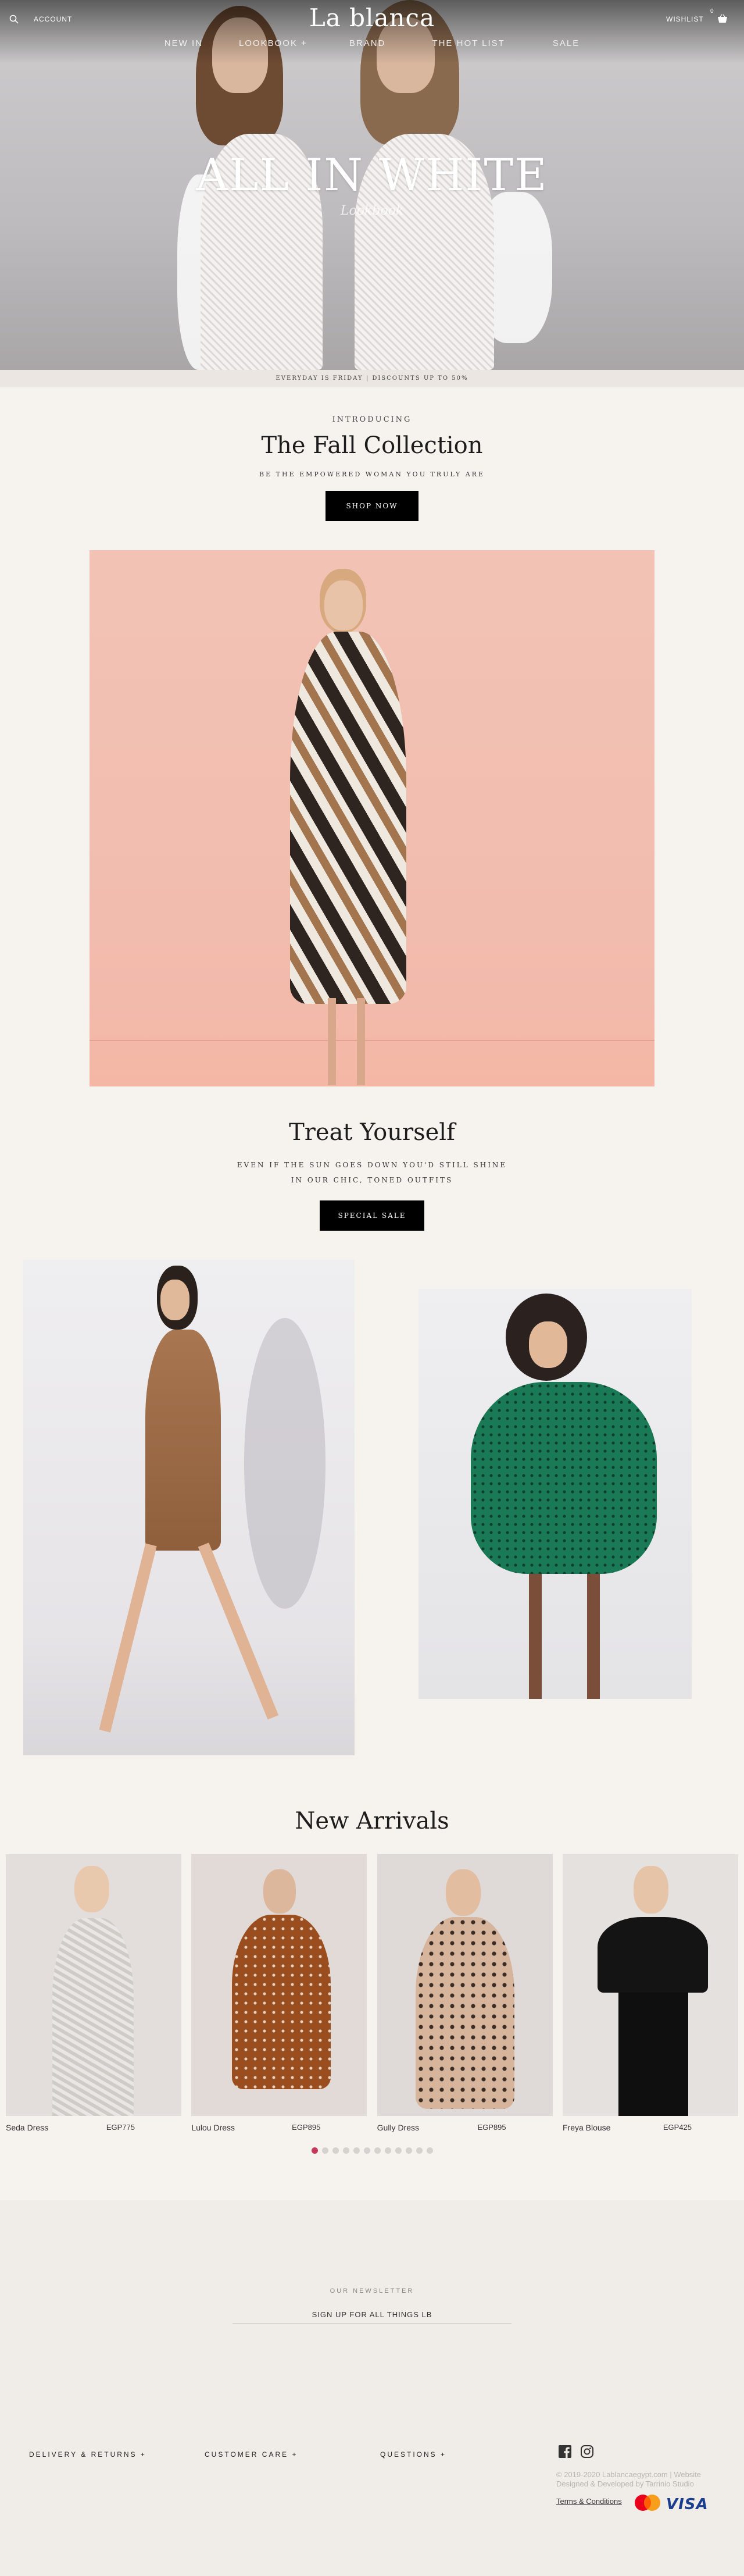  I want to click on nav-sale: SALE, so click(566, 43).